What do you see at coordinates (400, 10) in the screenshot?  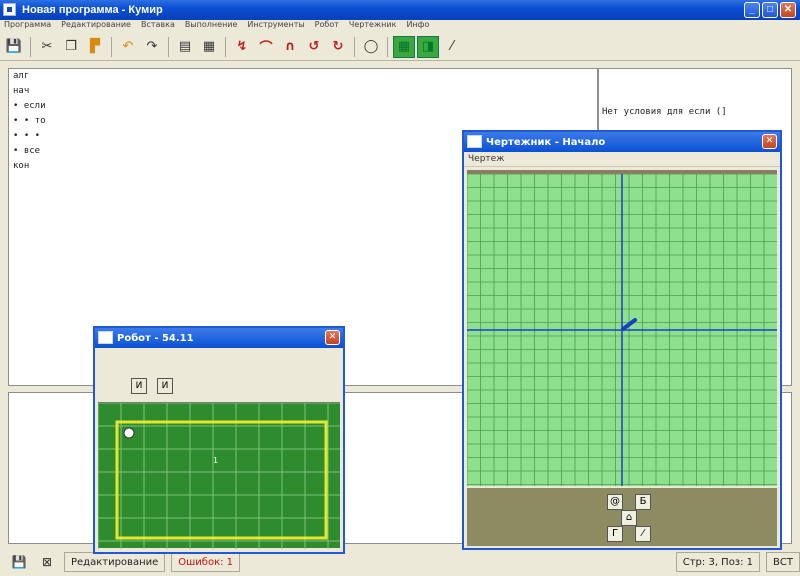 I see `main-title-bar: Новая программа - Кумир _ □ ✕` at bounding box center [400, 10].